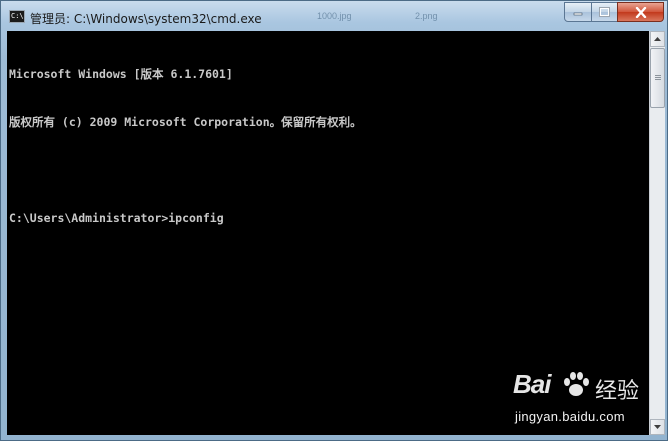 The image size is (668, 441). Describe the element at coordinates (570, 416) in the screenshot. I see `watermark-url: jingyan.baidu.com` at that location.